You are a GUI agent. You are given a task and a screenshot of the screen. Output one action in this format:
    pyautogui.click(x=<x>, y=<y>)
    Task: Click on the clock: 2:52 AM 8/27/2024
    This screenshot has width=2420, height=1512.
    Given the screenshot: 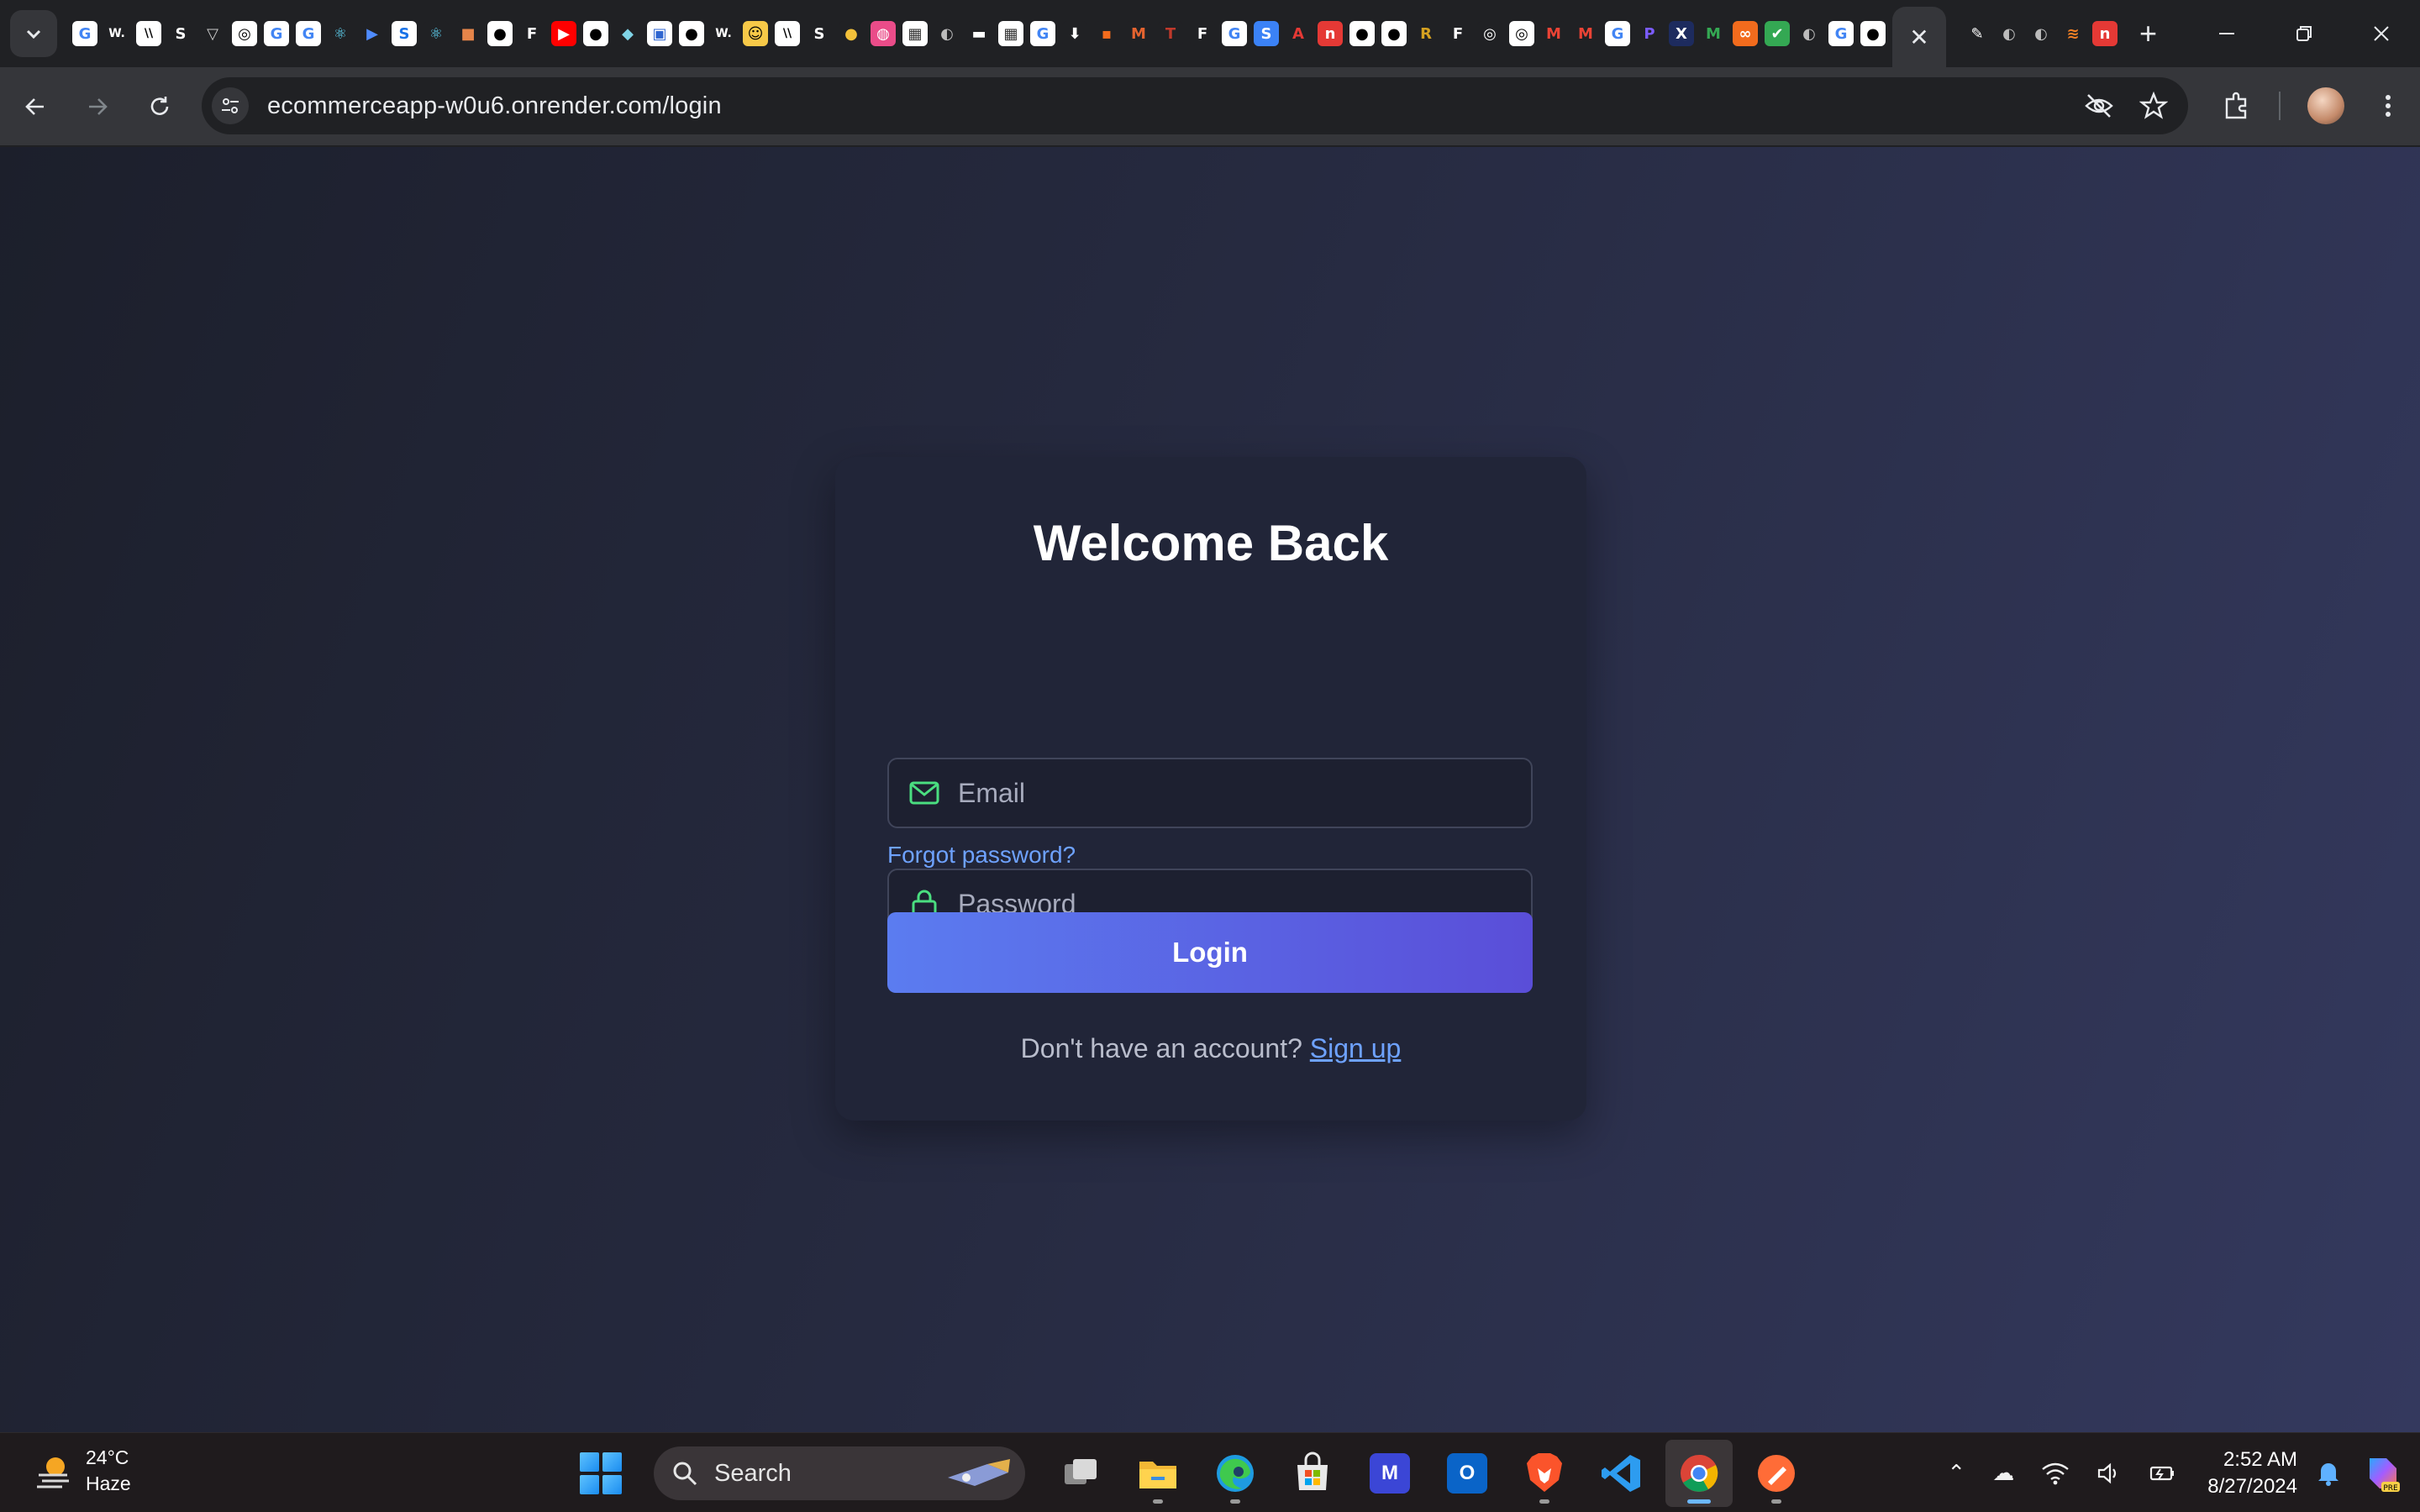 What is the action you would take?
    pyautogui.click(x=2252, y=1473)
    